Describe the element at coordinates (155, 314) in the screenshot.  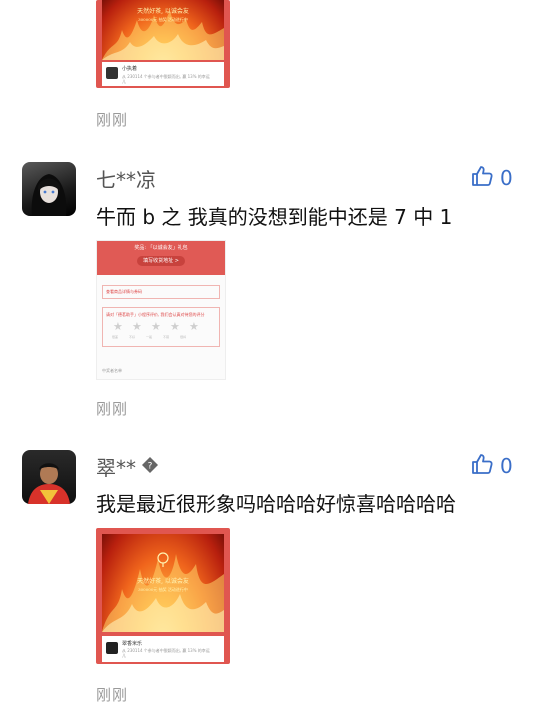
I see `rating-question: 请对「德茗助手」小程序评价, 我们会认真对待您的评分` at that location.